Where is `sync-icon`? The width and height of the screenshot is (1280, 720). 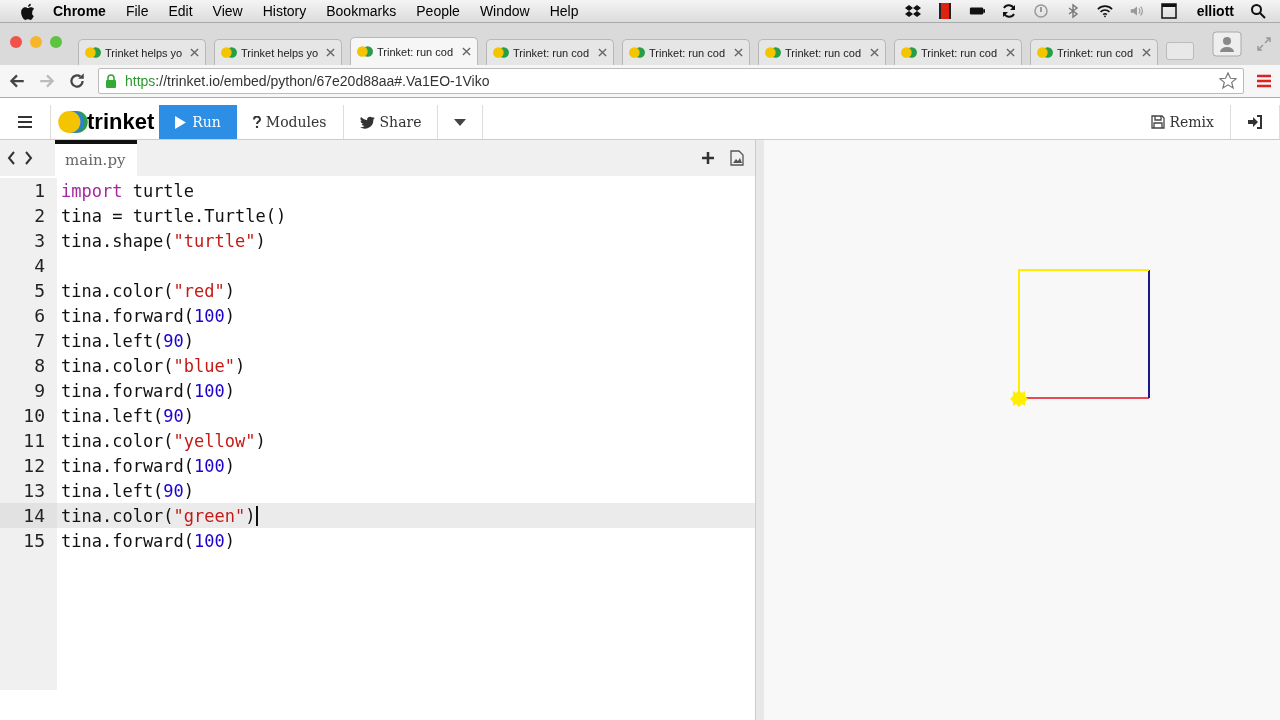
sync-icon is located at coordinates (1008, 11).